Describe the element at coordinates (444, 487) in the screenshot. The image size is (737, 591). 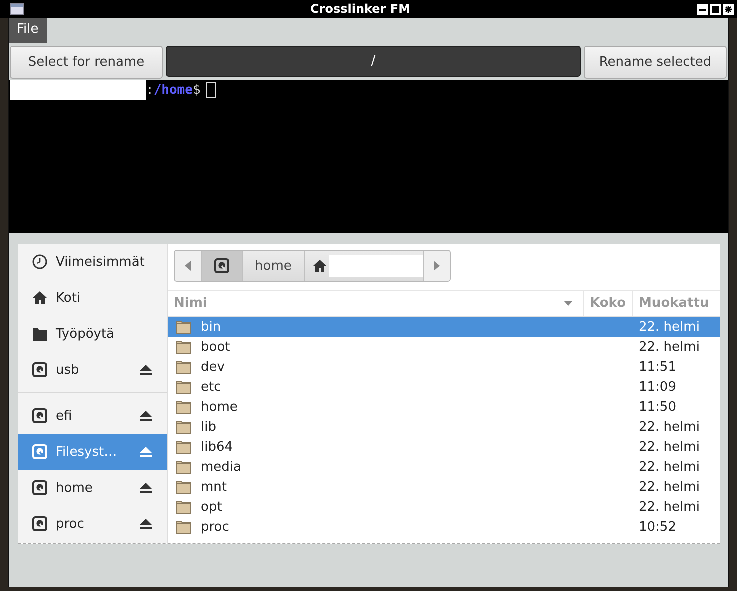
I see `file-row: mnt 22. helmi` at that location.